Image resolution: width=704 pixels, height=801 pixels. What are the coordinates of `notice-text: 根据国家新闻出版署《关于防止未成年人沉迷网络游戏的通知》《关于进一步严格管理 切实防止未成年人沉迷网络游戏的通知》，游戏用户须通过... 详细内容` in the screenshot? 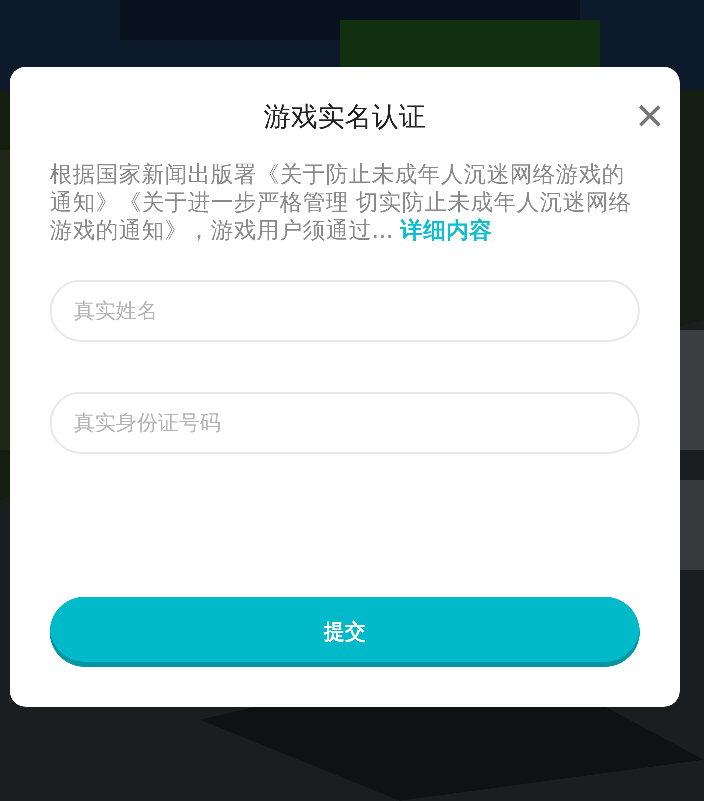 It's located at (342, 203).